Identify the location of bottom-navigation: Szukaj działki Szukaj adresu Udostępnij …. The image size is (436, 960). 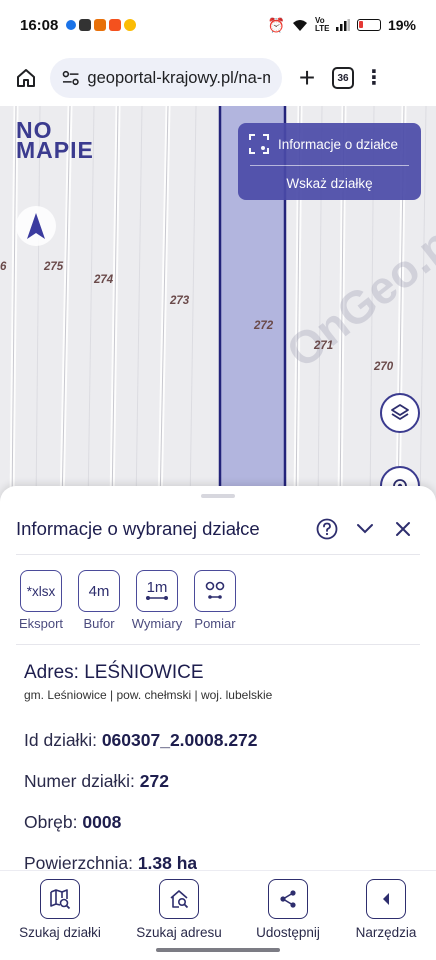
(218, 915).